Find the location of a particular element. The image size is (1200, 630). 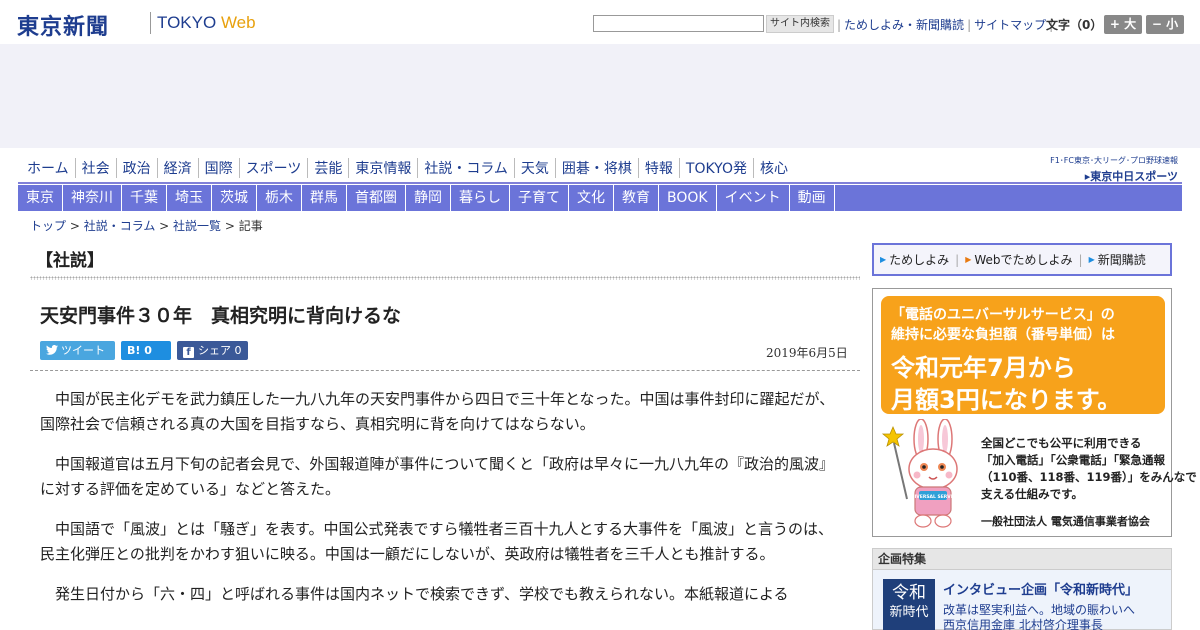

link-trial: ためしよみ is located at coordinates (919, 259).